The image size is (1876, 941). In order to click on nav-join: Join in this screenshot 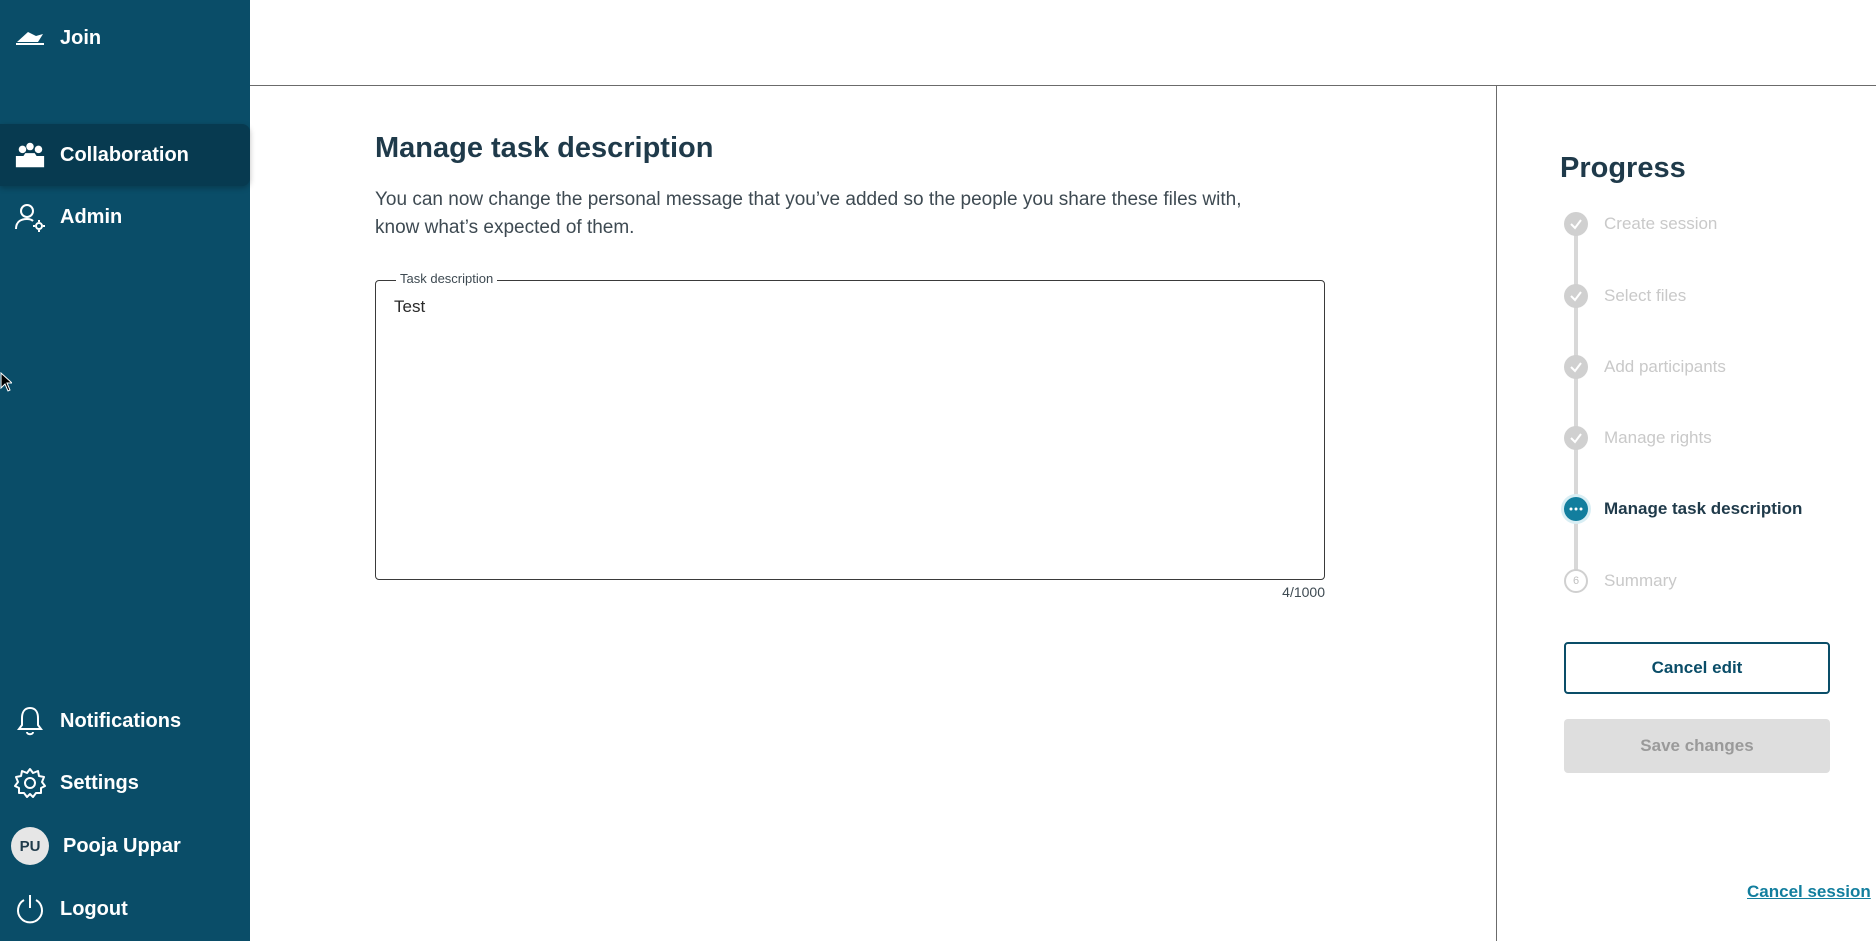, I will do `click(125, 38)`.